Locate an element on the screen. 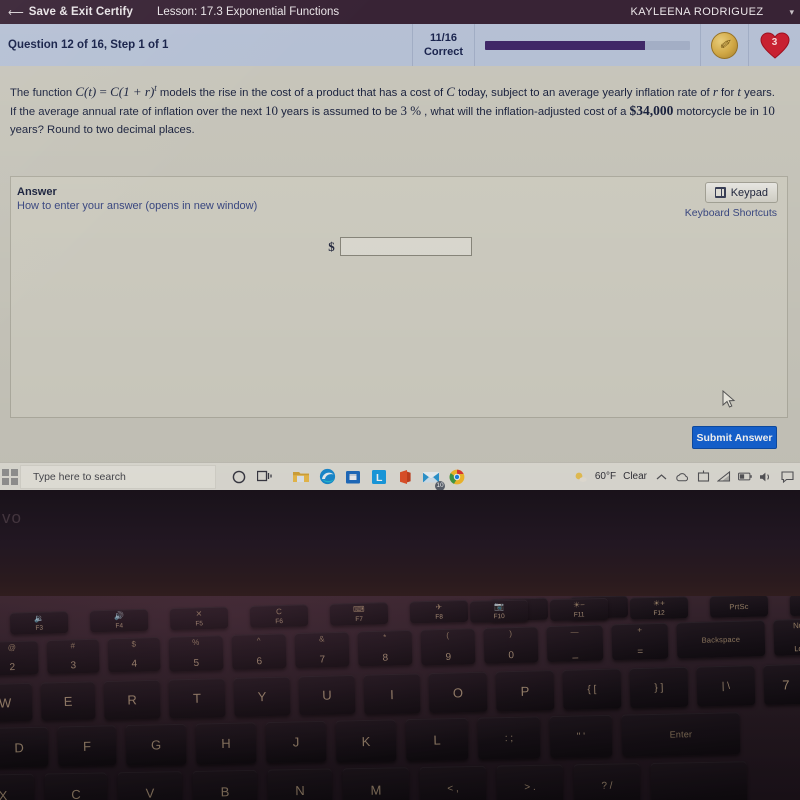  key-f11: ☀− F11 is located at coordinates (579, 609).